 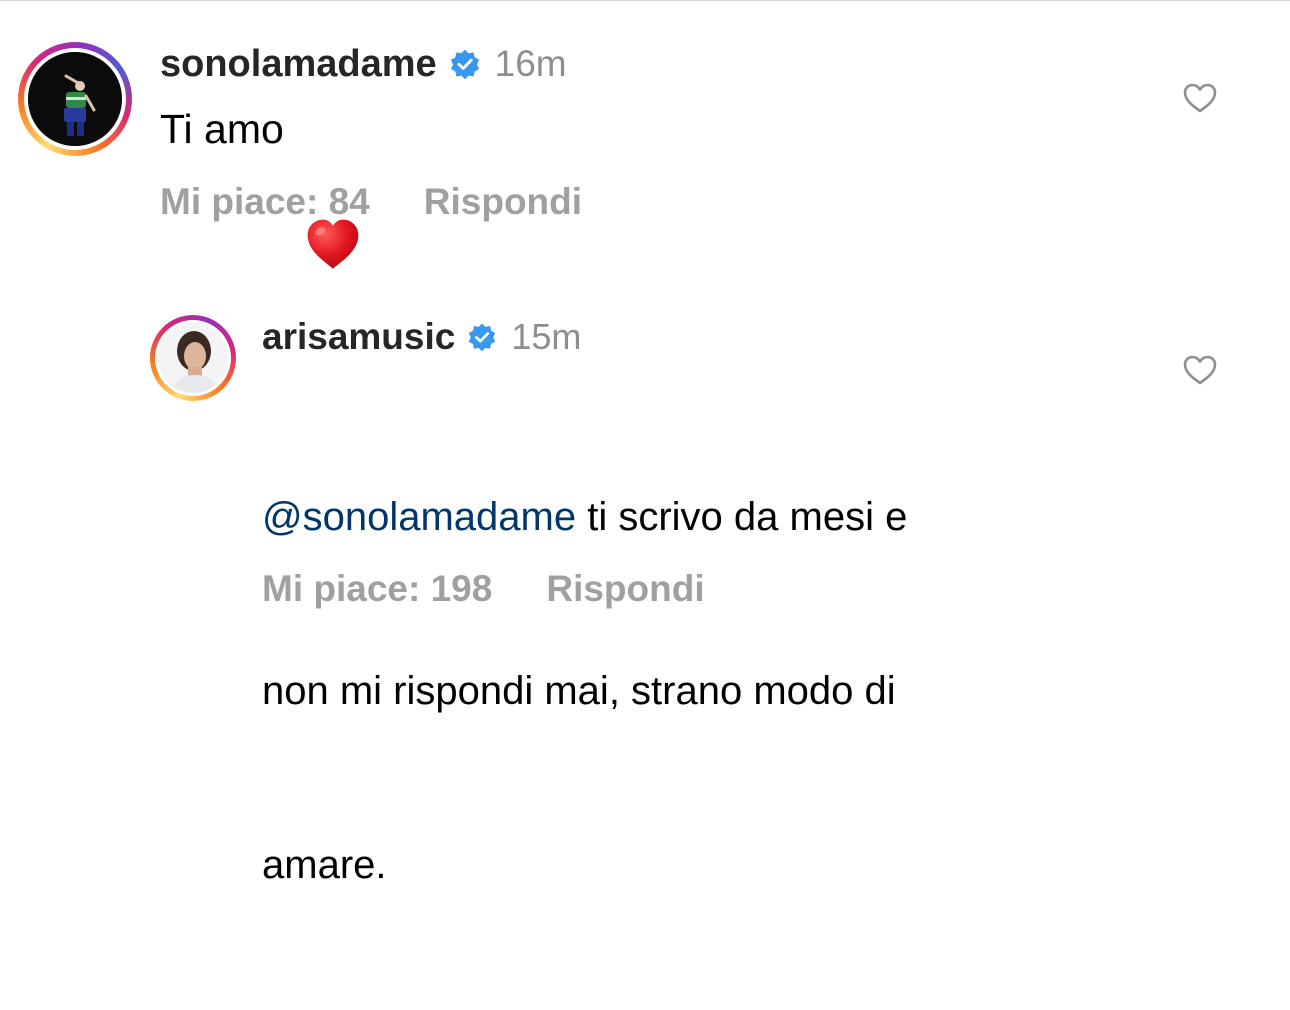 What do you see at coordinates (579, 691) in the screenshot?
I see `comment-line: non mi rispondi mai, strano modo di` at bounding box center [579, 691].